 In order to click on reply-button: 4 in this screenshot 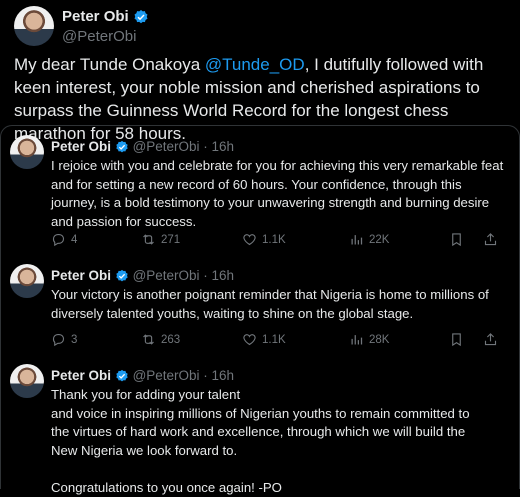, I will do `click(64, 239)`.